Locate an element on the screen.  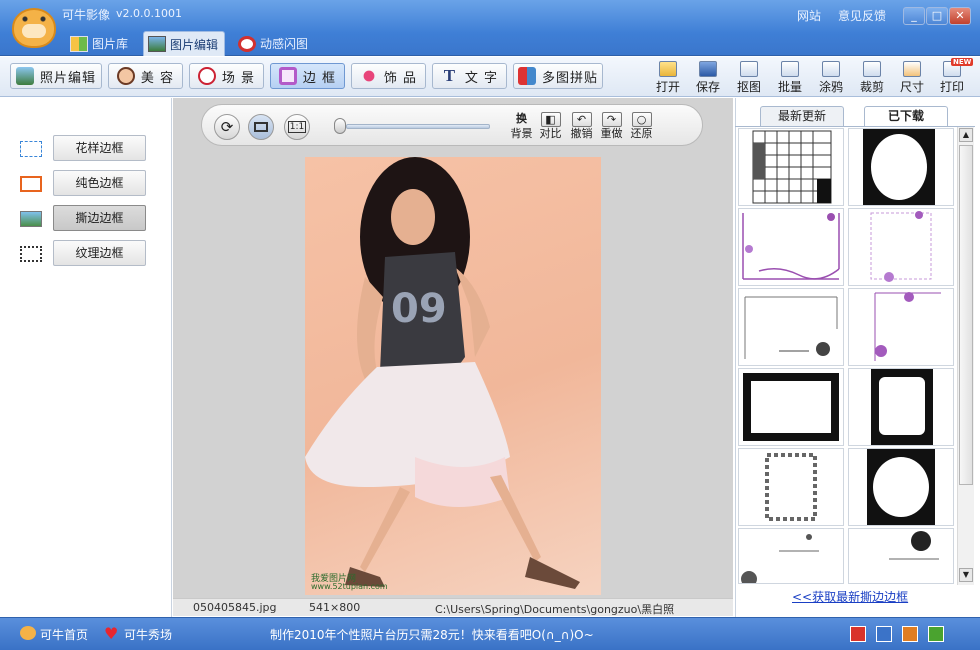
red-icon is located at coordinates (858, 634).